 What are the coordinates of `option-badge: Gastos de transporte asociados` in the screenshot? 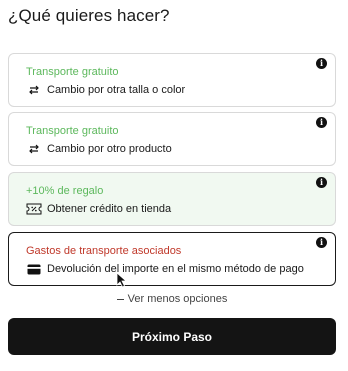 It's located at (104, 251).